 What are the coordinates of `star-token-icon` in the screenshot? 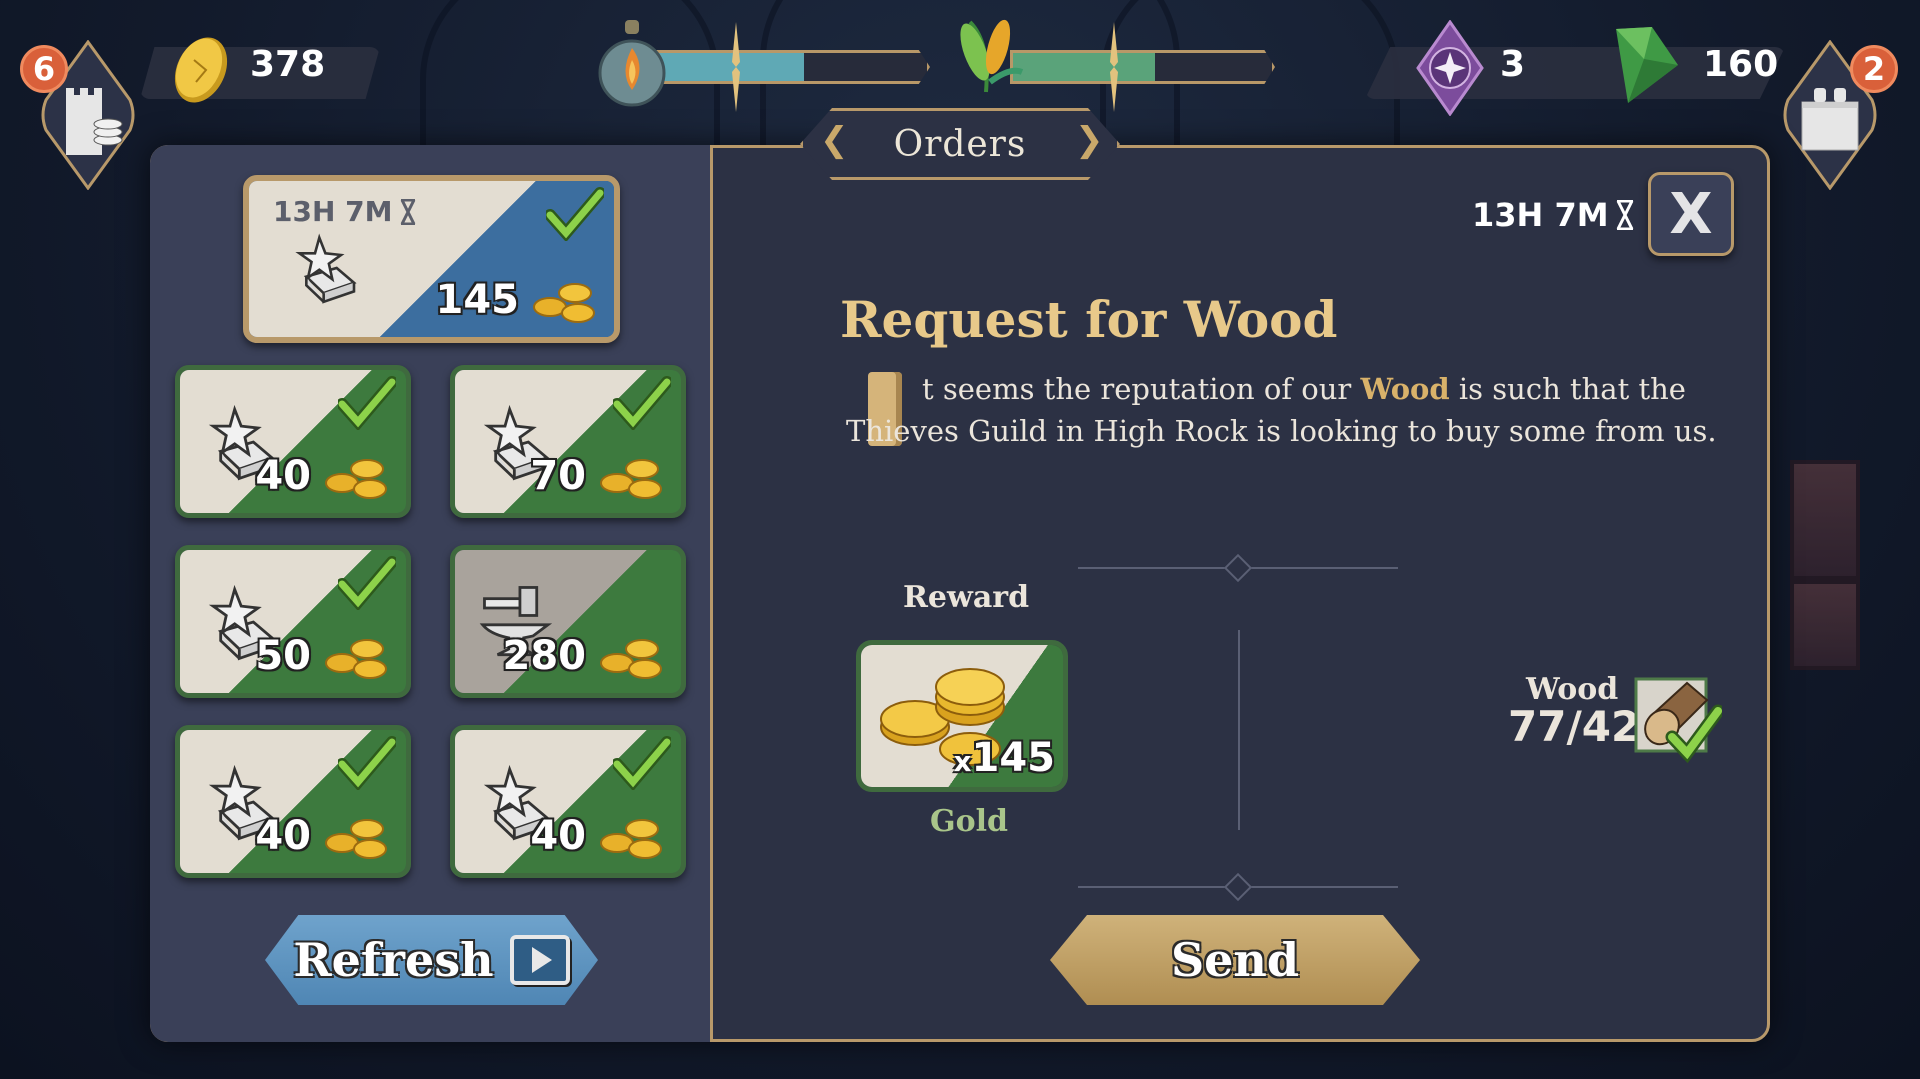 It's located at (1450, 68).